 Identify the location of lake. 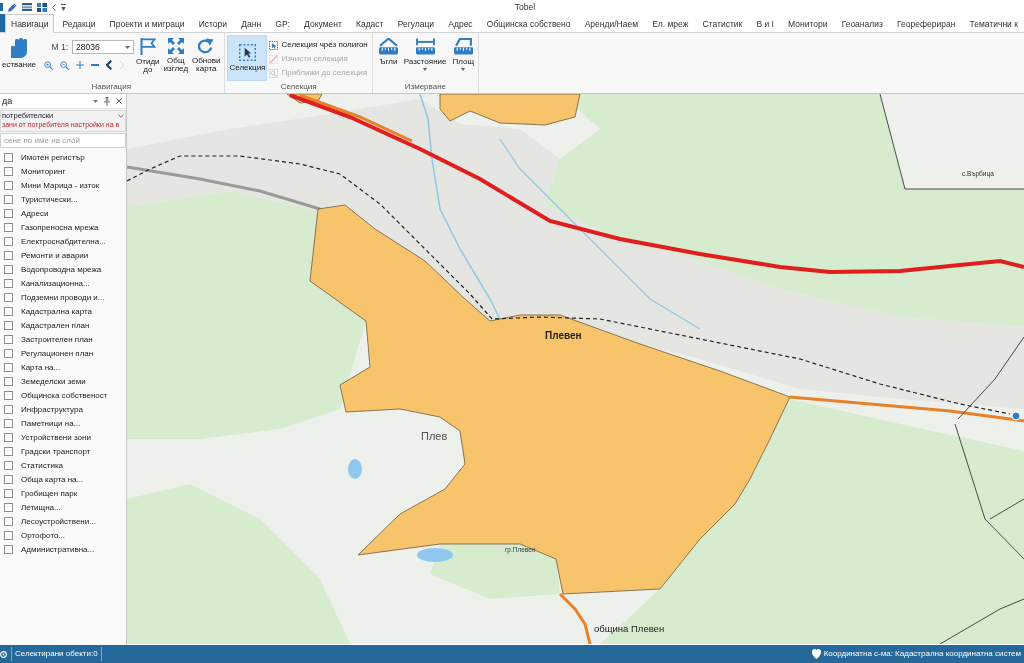
(435, 555).